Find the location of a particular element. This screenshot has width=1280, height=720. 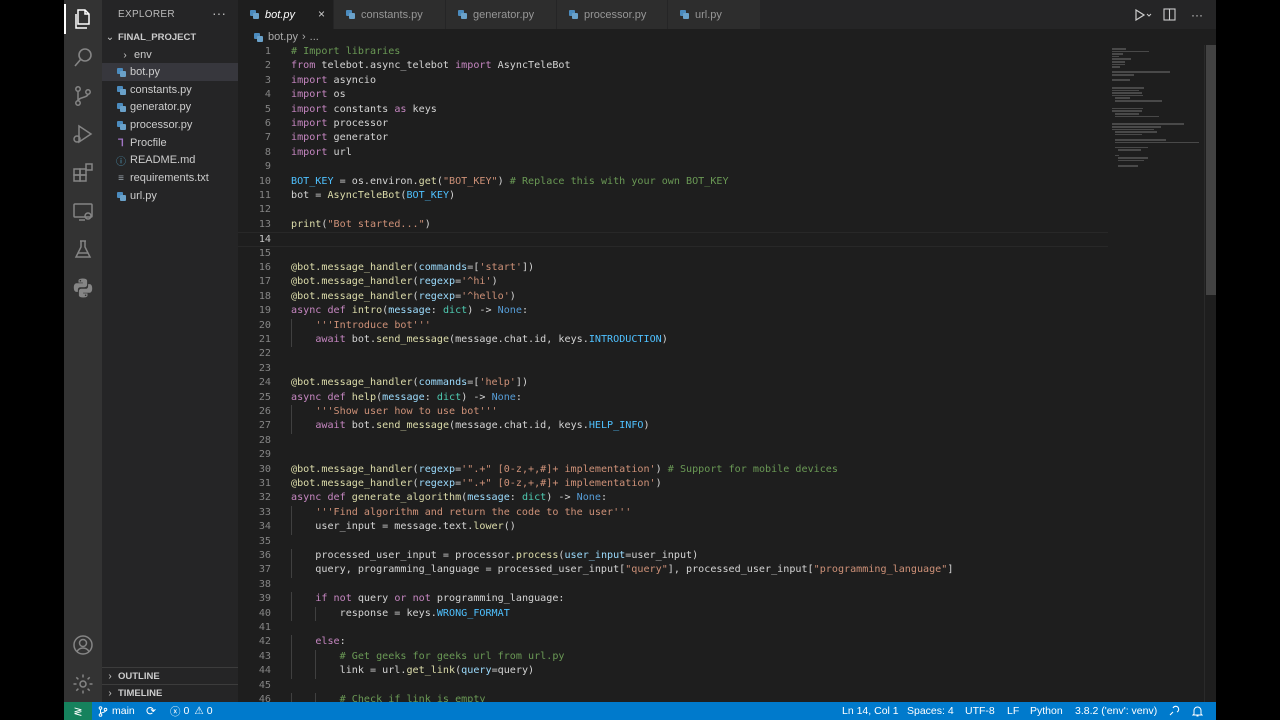

line-number: 8 is located at coordinates (254, 153).